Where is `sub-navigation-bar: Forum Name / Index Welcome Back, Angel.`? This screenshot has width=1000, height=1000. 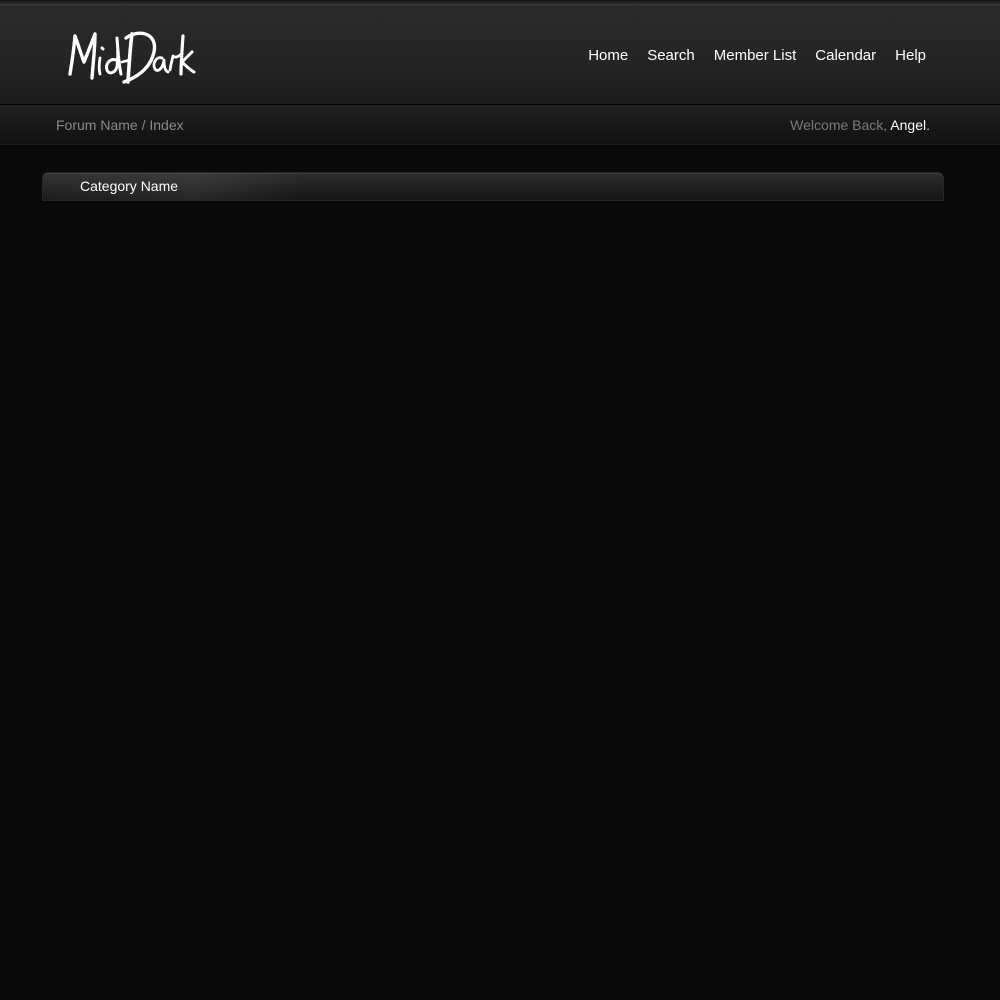
sub-navigation-bar: Forum Name / Index Welcome Back, Angel. is located at coordinates (500, 125).